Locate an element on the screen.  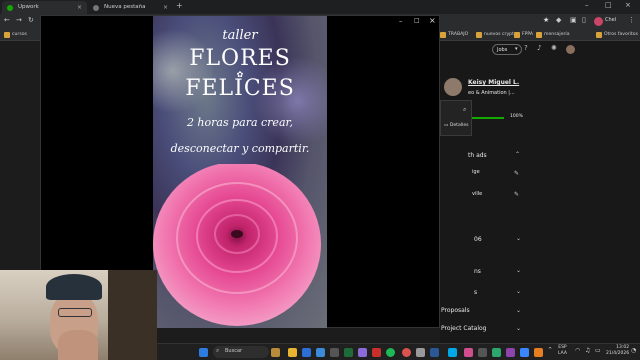
puzzle-icon: ▣ is located at coordinates (573, 20).